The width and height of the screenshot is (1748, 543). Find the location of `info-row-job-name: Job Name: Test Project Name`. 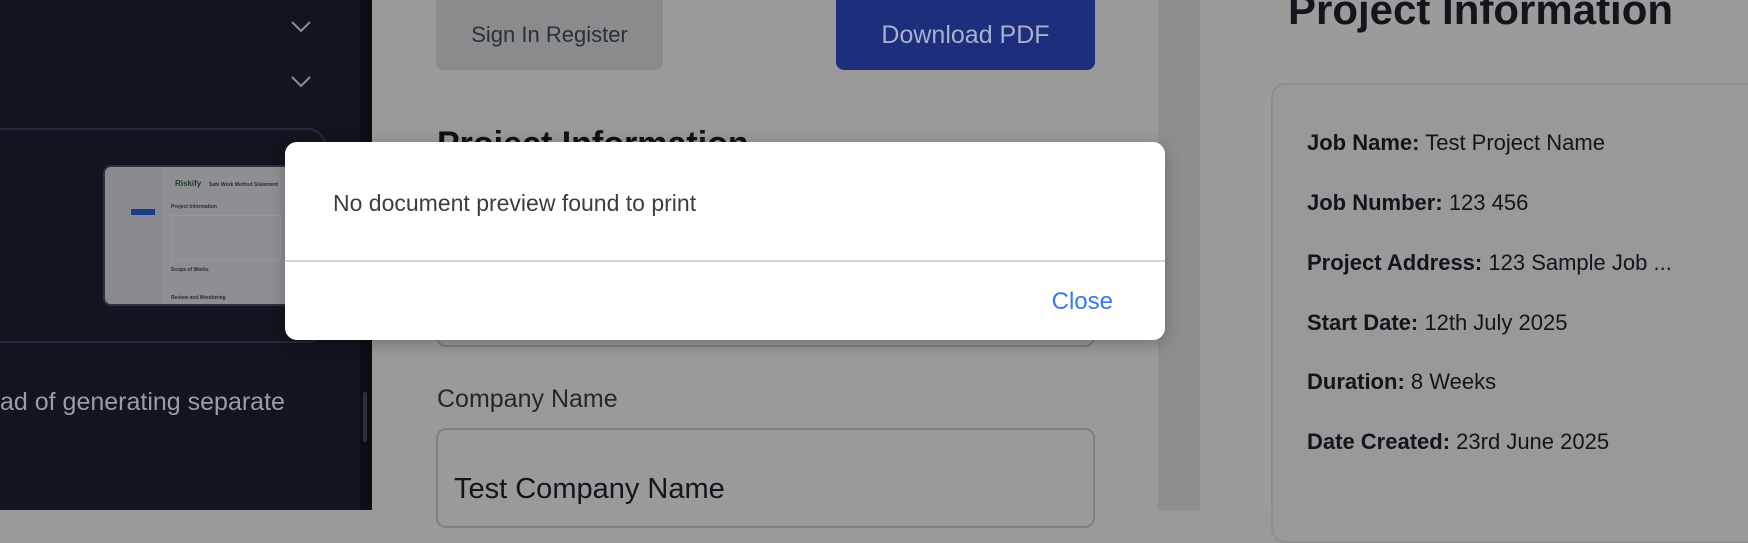

info-row-job-name: Job Name: Test Project Name is located at coordinates (1456, 143).